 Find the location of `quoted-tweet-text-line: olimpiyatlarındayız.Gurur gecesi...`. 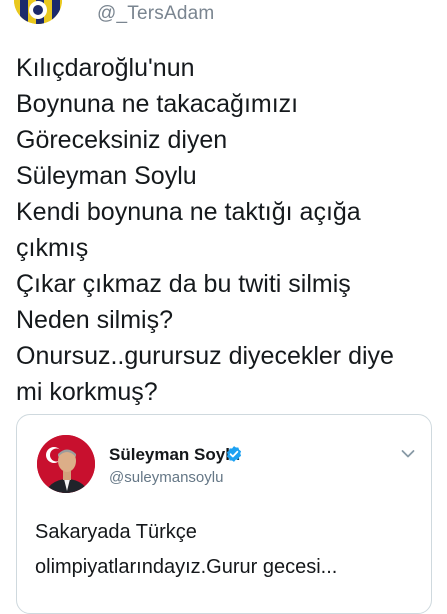

quoted-tweet-text-line: olimpiyatlarındayız.Gurur gecesi... is located at coordinates (186, 567).